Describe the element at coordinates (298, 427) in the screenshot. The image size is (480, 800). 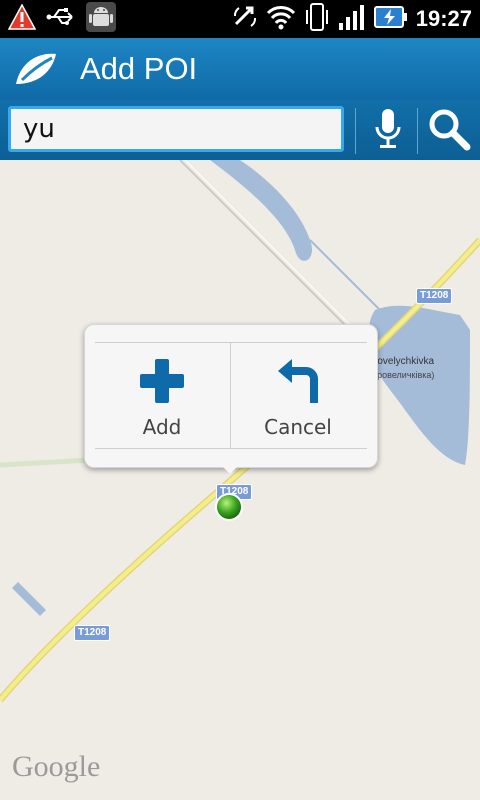
I see `cancel-label: Cancel` at that location.